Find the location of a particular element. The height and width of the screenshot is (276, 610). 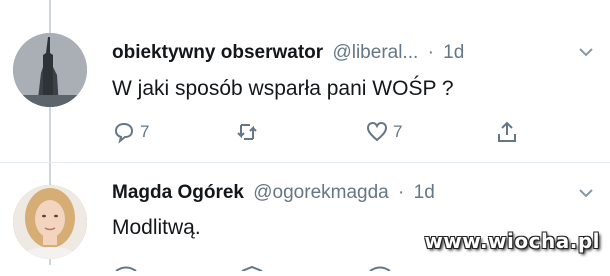

handle: @ogorekmagda is located at coordinates (320, 192).